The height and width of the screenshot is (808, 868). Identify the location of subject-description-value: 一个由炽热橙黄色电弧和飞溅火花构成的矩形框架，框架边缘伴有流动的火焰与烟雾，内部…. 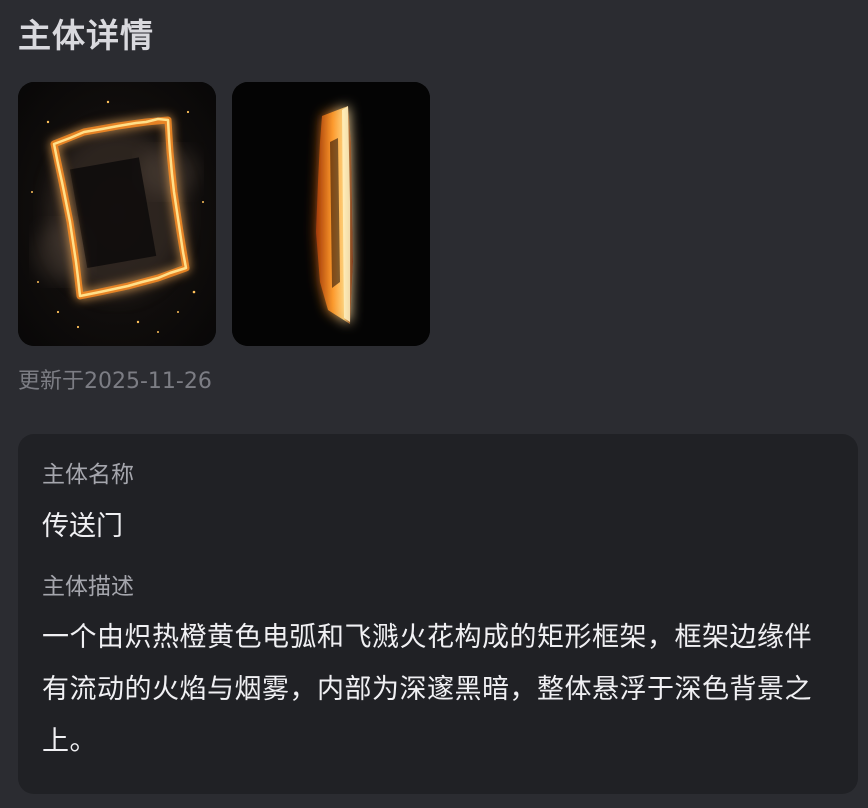
(427, 689).